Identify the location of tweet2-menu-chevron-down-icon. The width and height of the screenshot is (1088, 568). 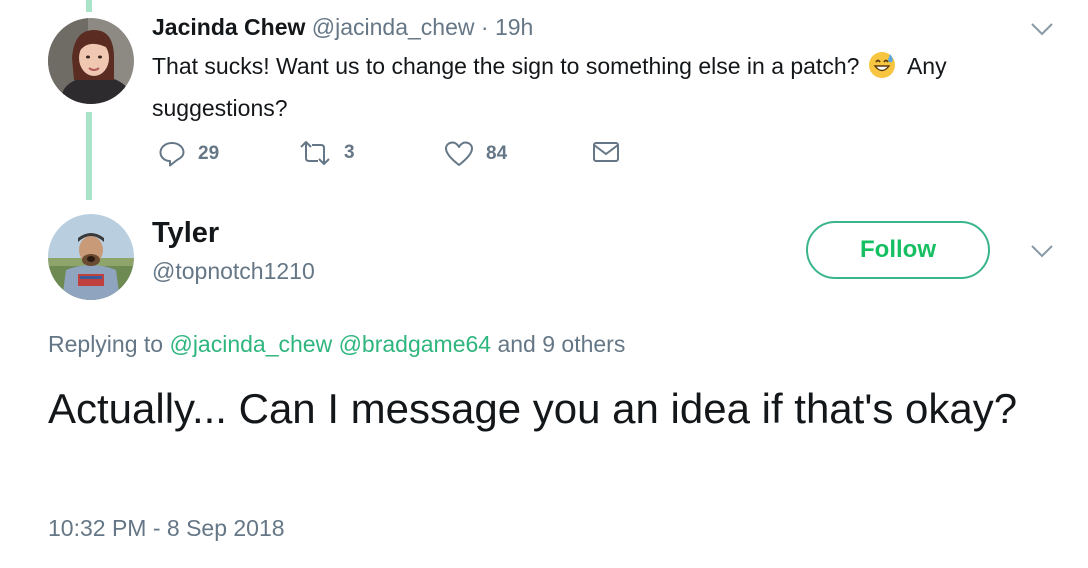
(1042, 253).